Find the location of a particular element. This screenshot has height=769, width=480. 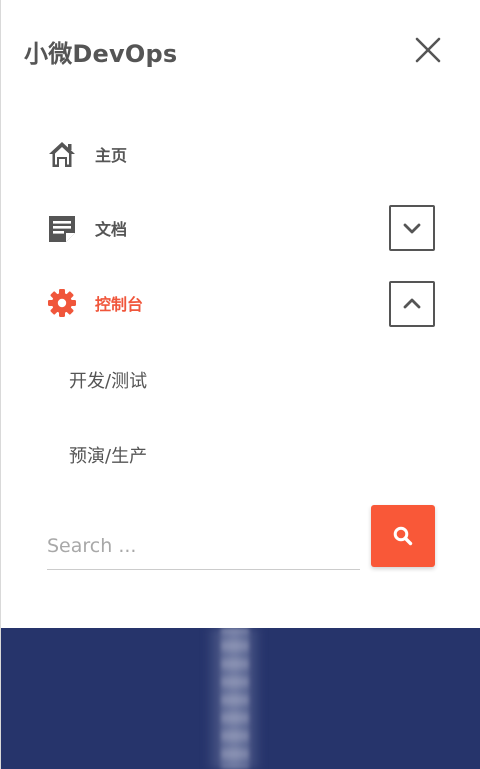

gear-icon is located at coordinates (62, 303).